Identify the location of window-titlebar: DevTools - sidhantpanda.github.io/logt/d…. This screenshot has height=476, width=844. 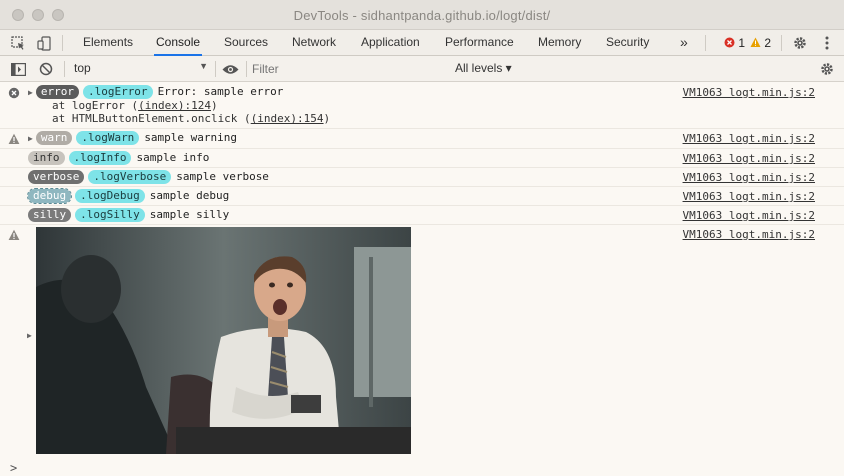
(422, 15).